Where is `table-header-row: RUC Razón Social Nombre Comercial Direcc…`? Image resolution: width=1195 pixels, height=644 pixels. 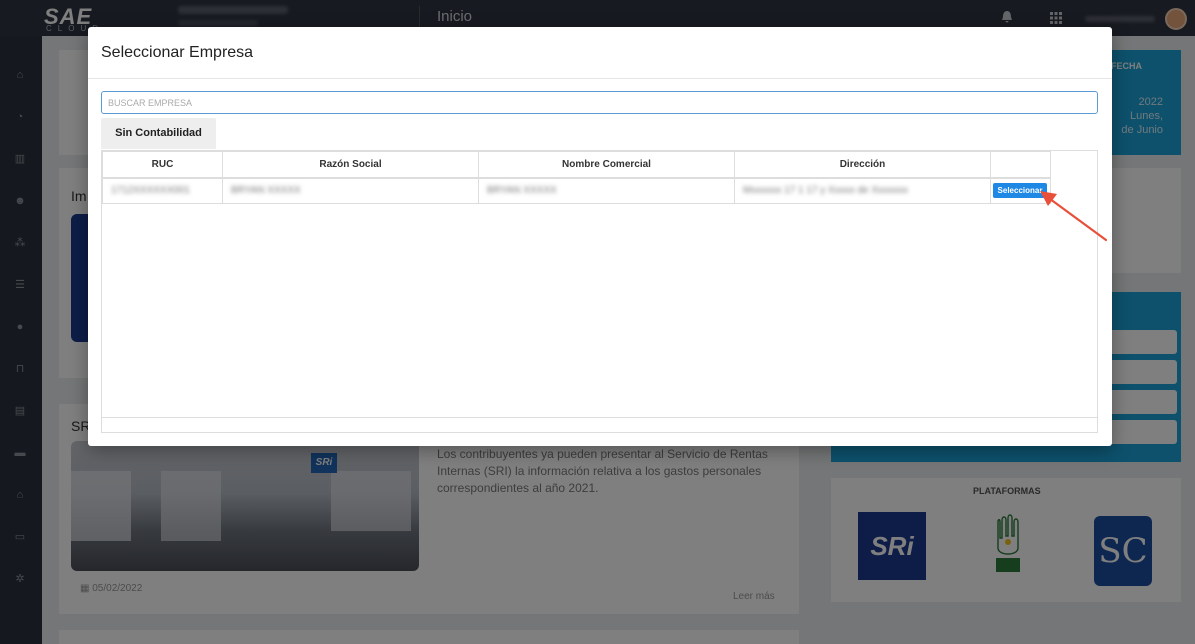 table-header-row: RUC Razón Social Nombre Comercial Direcc… is located at coordinates (576, 165).